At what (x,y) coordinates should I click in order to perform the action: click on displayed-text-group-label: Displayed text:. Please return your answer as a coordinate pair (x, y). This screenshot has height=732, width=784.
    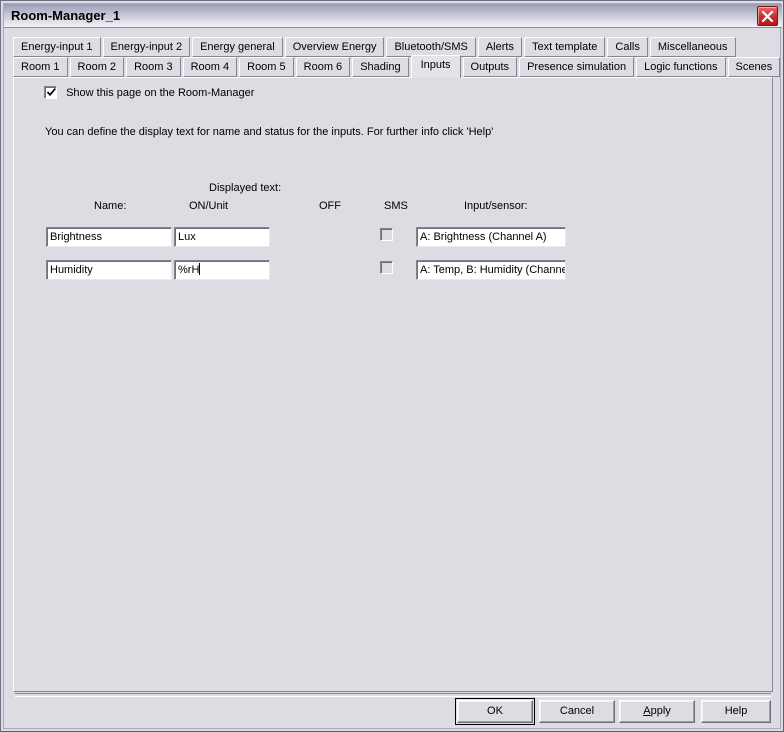
    Looking at the image, I should click on (245, 188).